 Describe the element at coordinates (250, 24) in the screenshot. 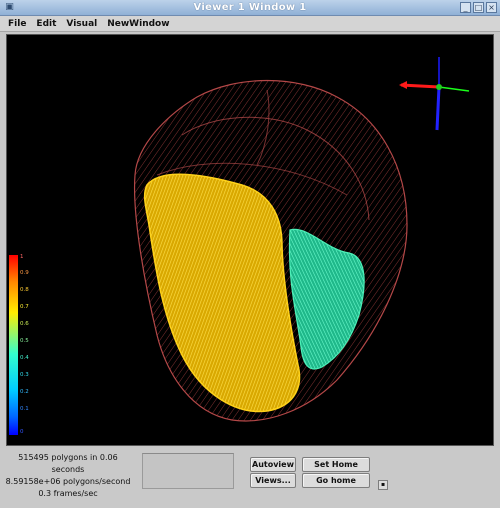

I see `menu-bar: File Edit Visual NewWindow` at that location.